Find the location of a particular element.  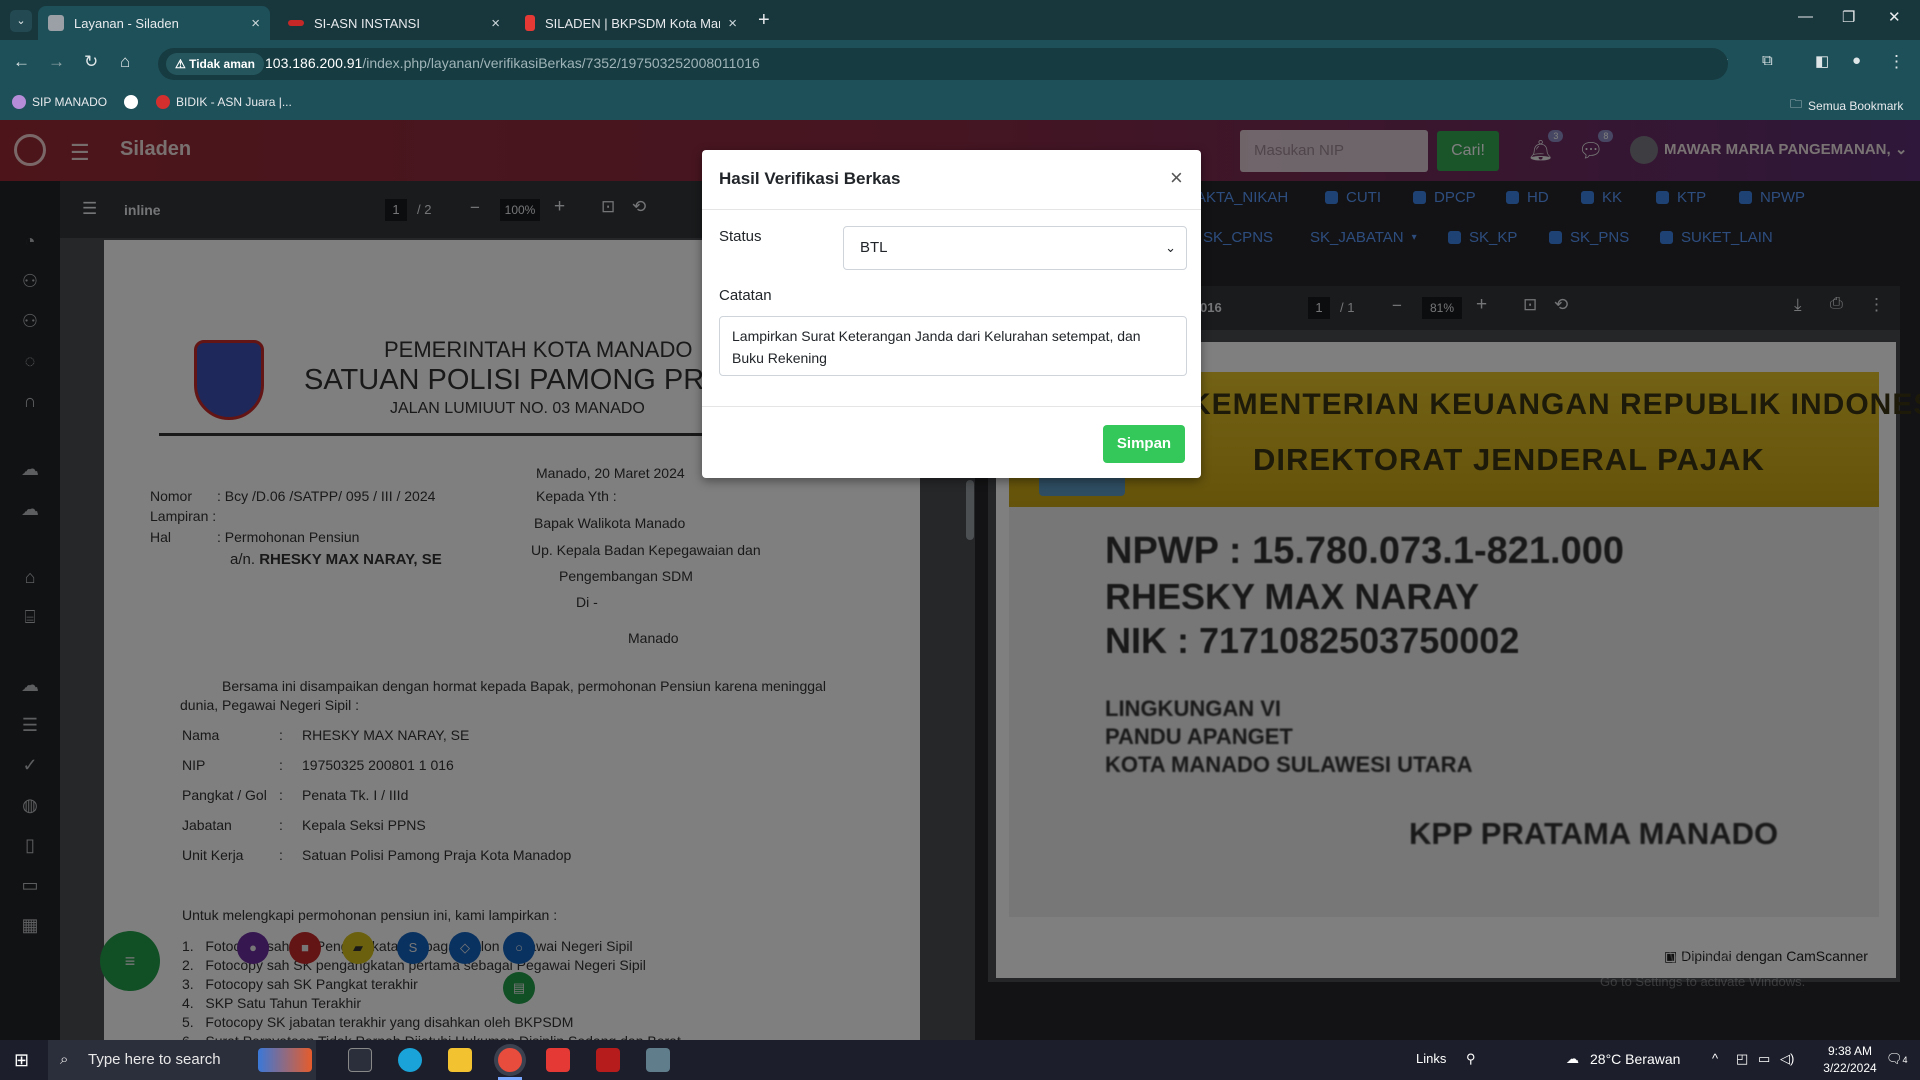

tab-siladen-bkpsdm: SILADEN | BKPSDM Kota Manado × is located at coordinates (631, 23).